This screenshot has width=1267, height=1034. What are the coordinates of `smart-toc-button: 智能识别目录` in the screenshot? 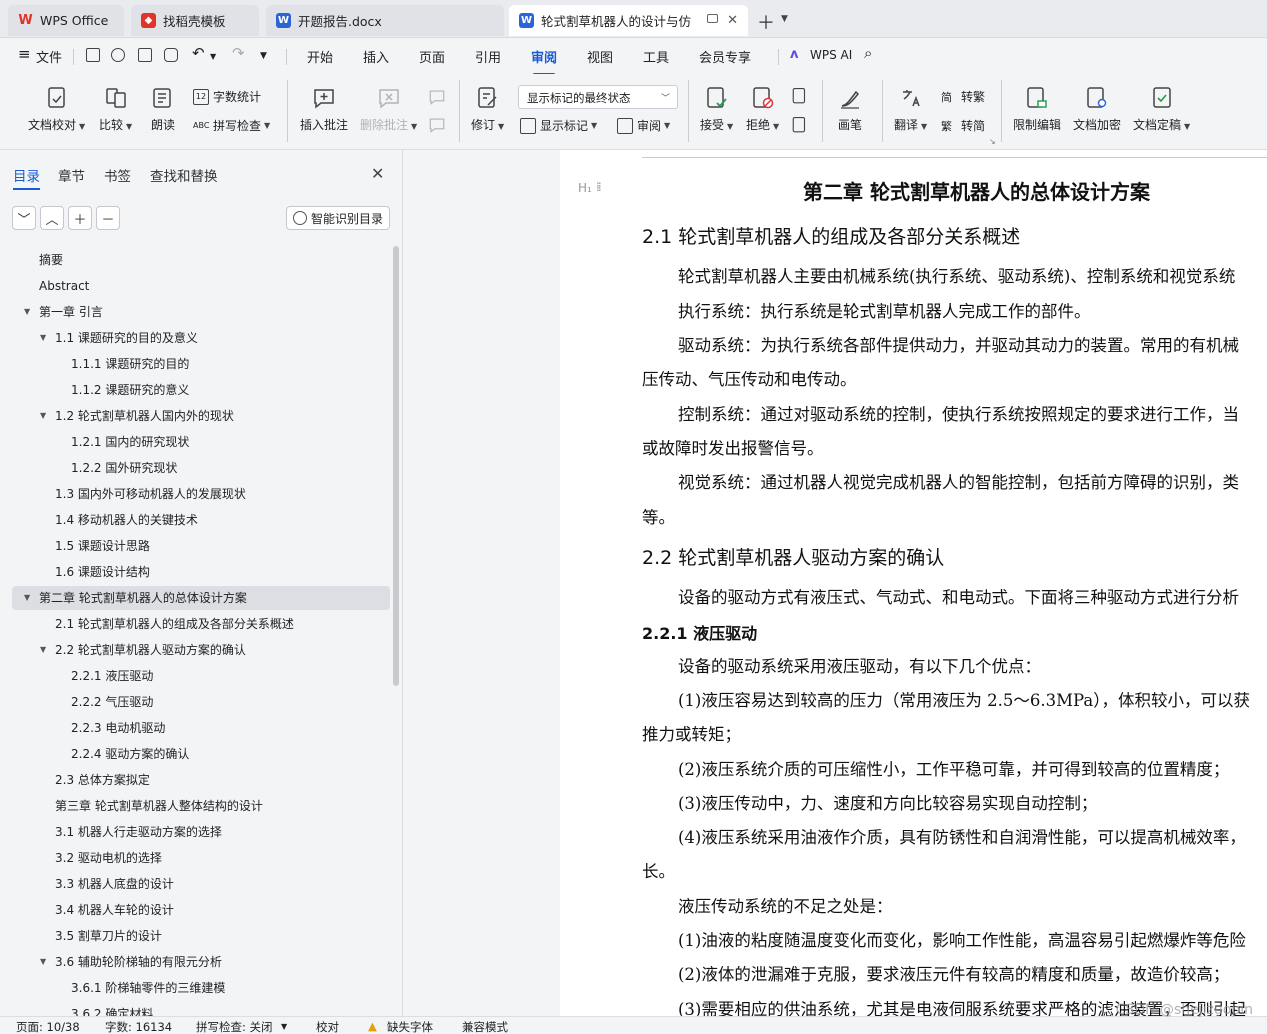 It's located at (338, 218).